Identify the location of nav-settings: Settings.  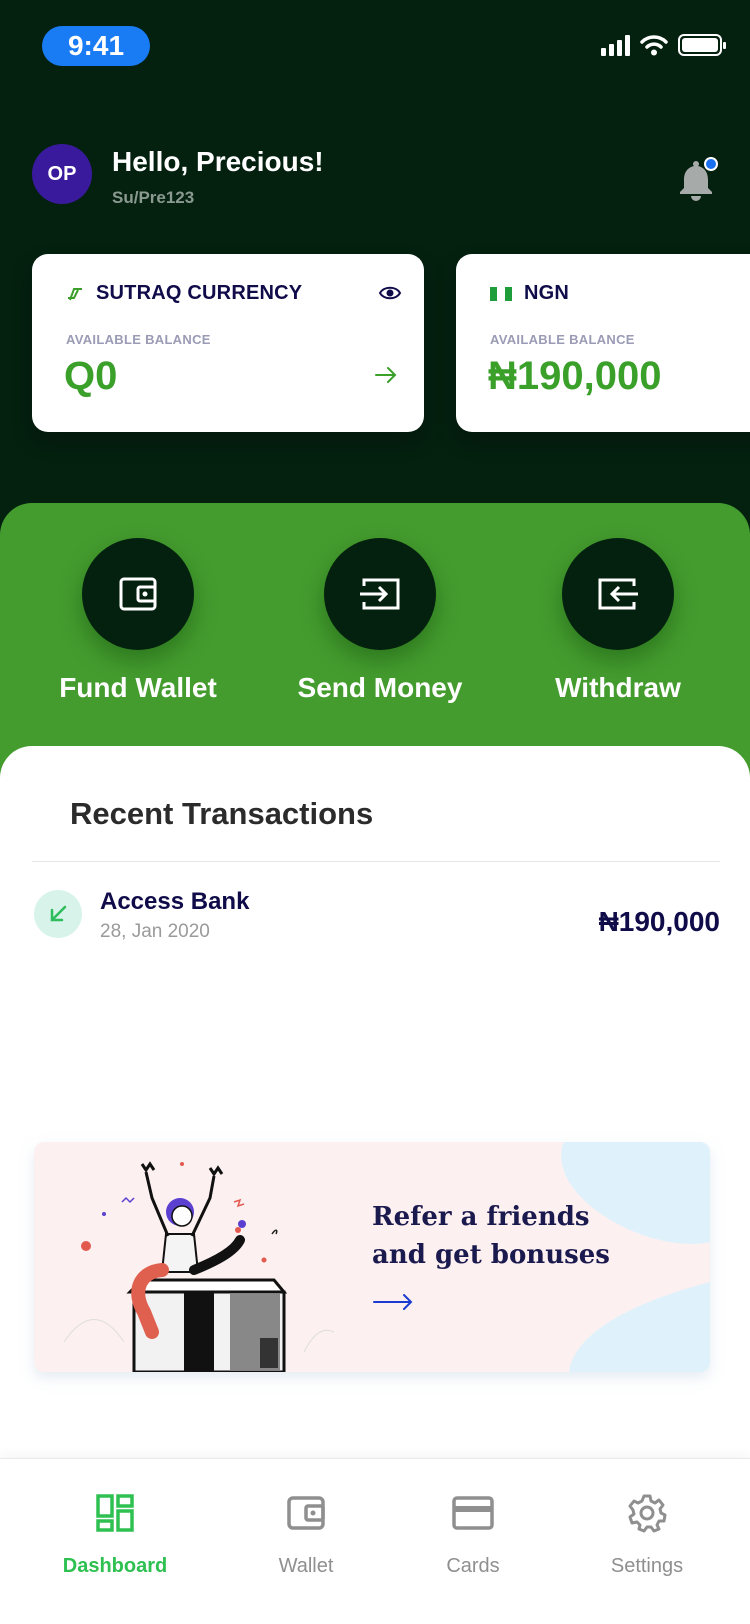
(647, 1533).